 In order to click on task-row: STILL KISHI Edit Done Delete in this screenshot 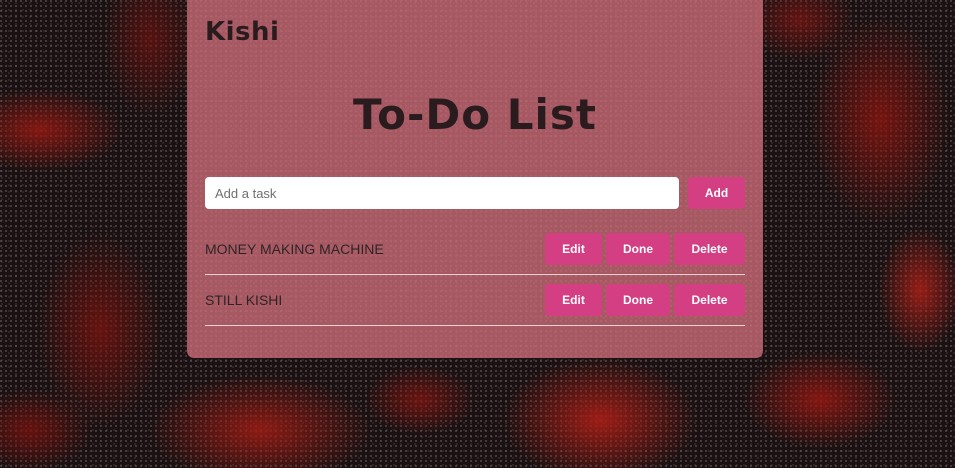, I will do `click(475, 300)`.